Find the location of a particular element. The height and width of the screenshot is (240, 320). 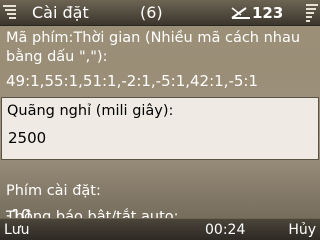

setting-key-label: Phím cài đặt: is located at coordinates (53, 191).